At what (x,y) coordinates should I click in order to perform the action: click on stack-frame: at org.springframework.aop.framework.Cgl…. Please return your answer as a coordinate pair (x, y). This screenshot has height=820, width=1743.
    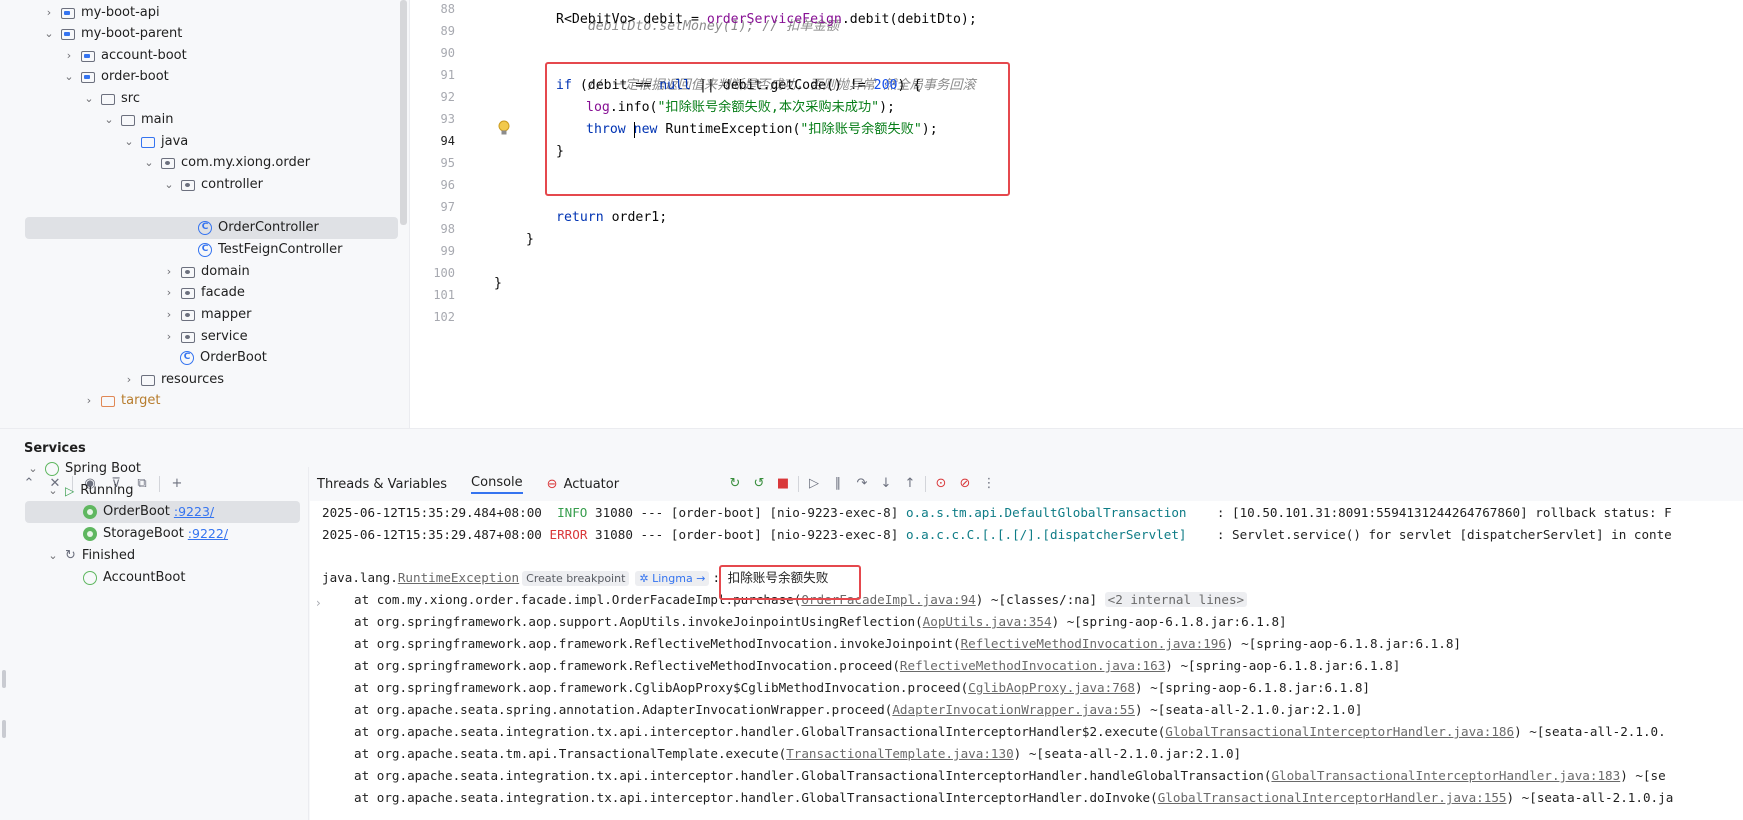
    Looking at the image, I should click on (862, 687).